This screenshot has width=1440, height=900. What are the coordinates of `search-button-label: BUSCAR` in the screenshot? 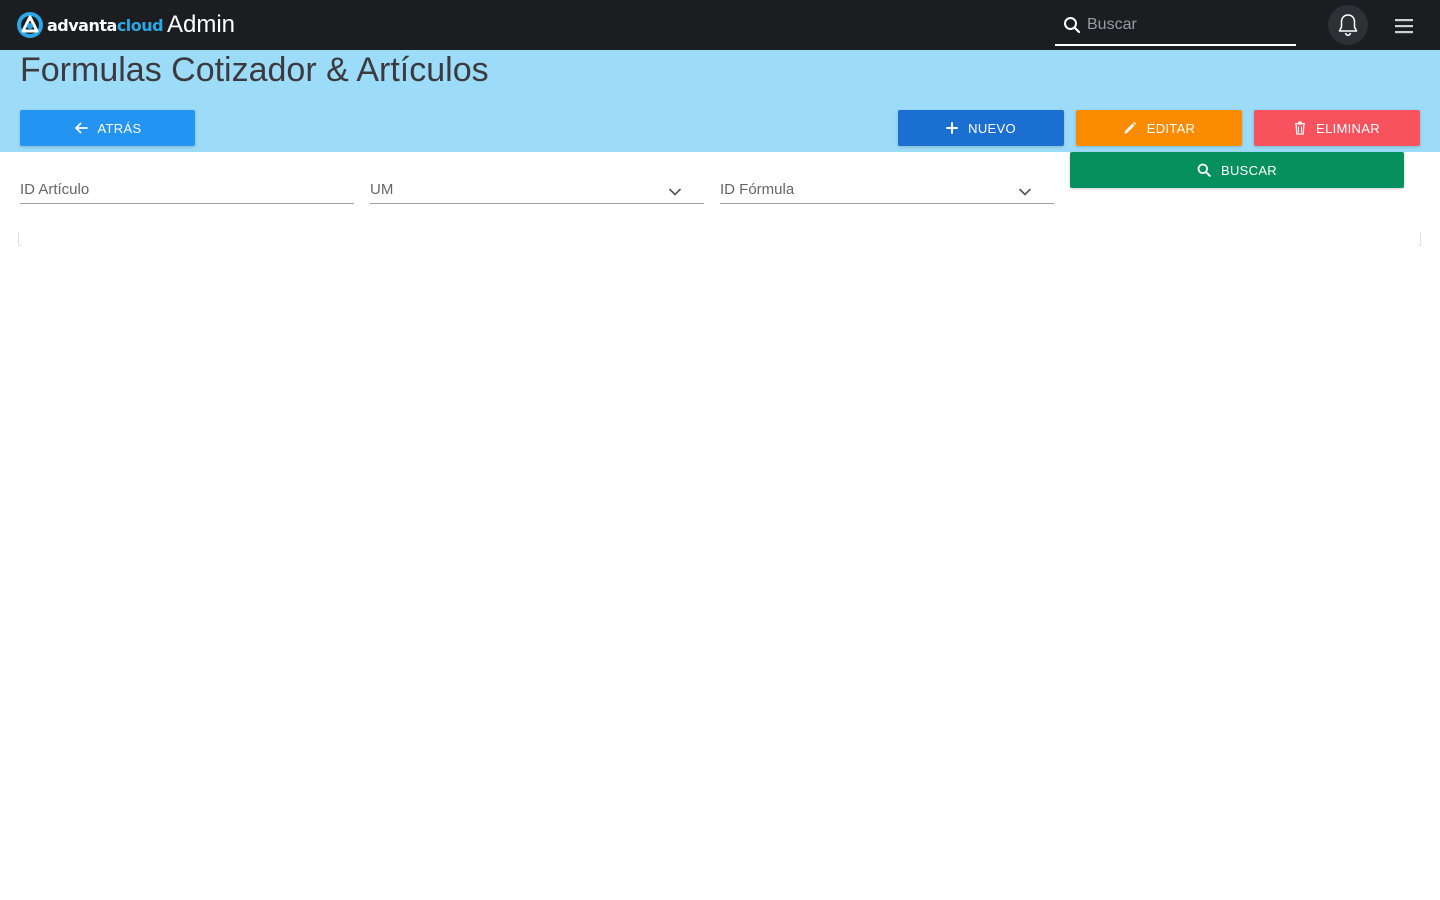 It's located at (1249, 170).